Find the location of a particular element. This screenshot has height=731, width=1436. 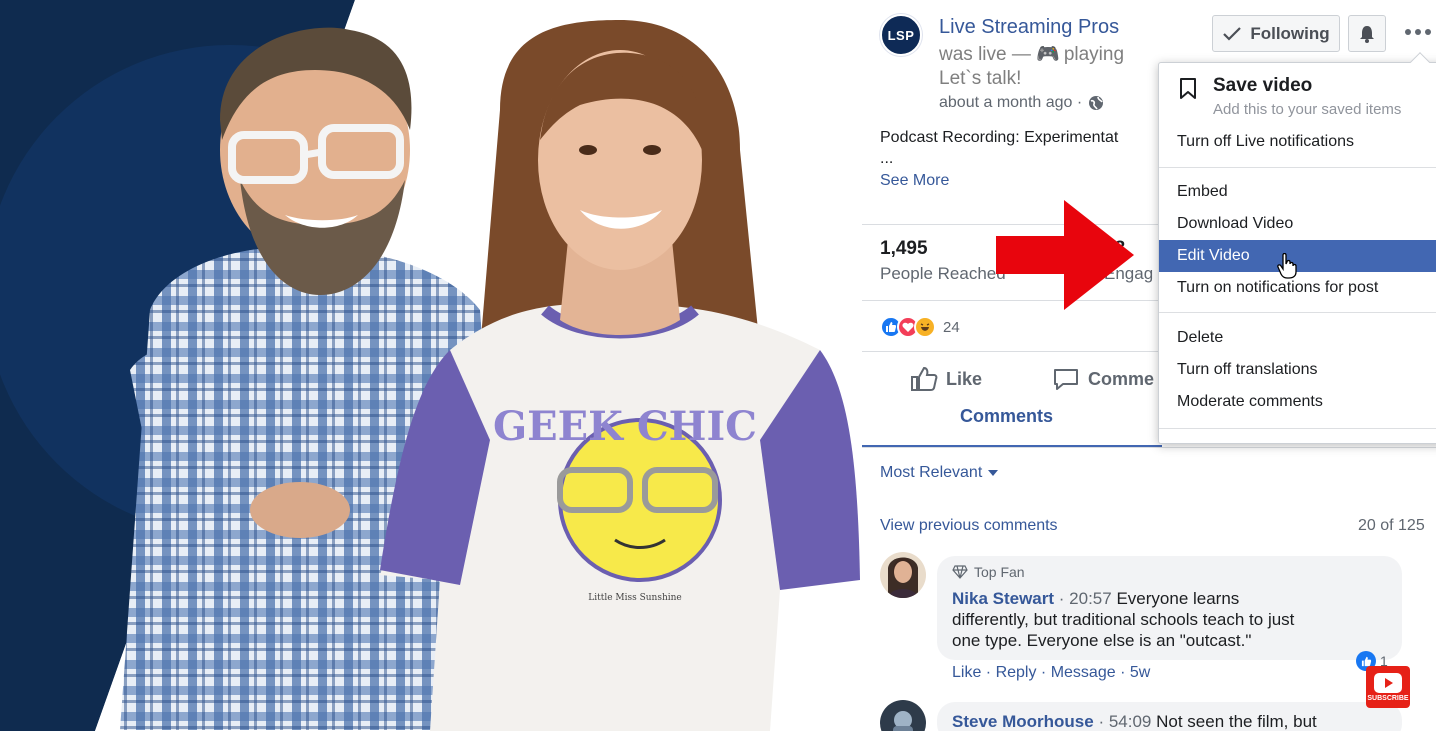

see-more-link: See More is located at coordinates (914, 181).